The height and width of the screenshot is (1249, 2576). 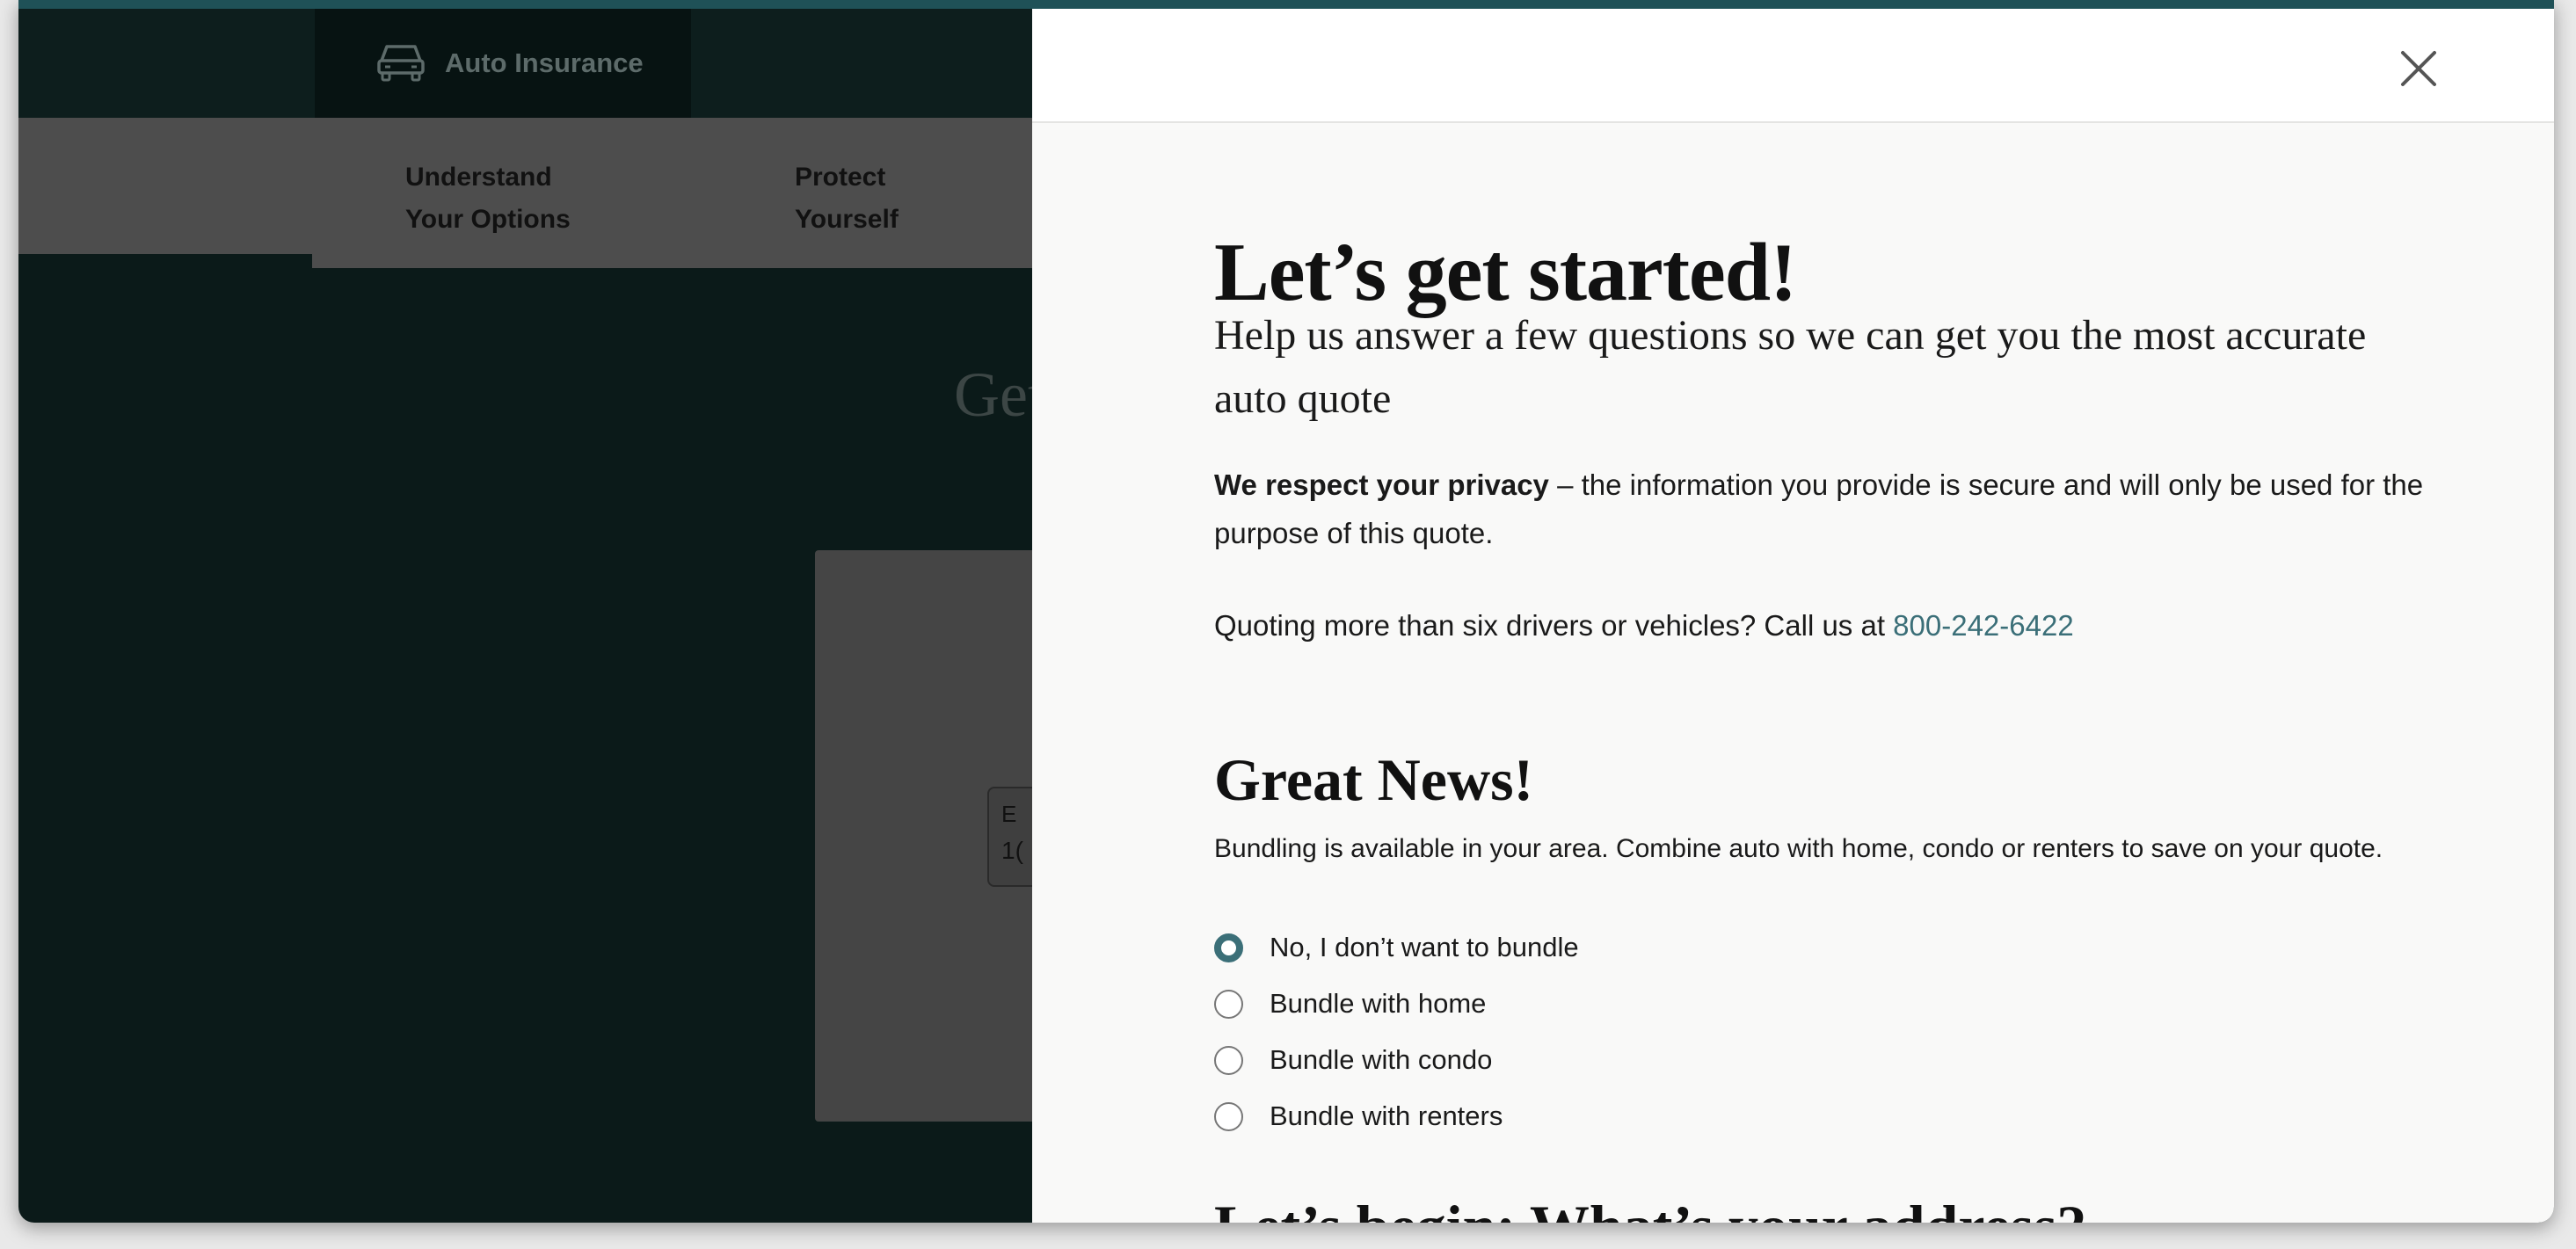 I want to click on radio-label: No, I don’t want to bundle, so click(x=1424, y=947).